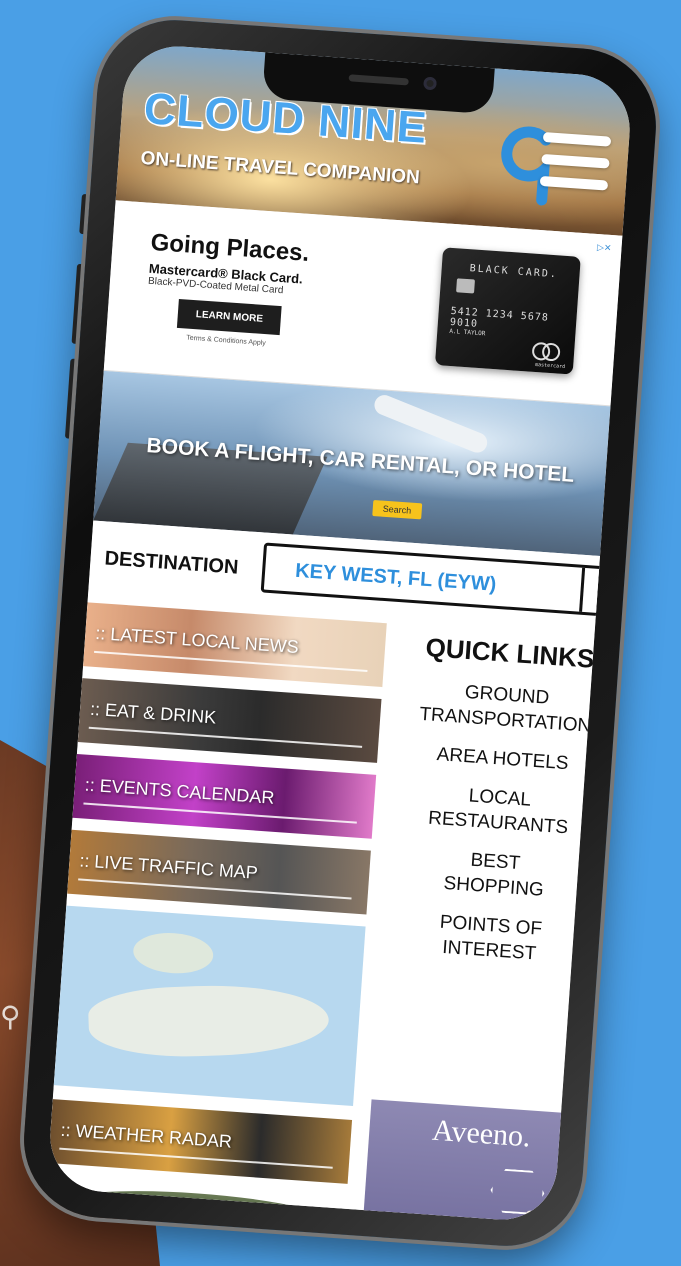 The height and width of the screenshot is (1266, 681). What do you see at coordinates (550, 366) in the screenshot?
I see `card-network: mastercard` at bounding box center [550, 366].